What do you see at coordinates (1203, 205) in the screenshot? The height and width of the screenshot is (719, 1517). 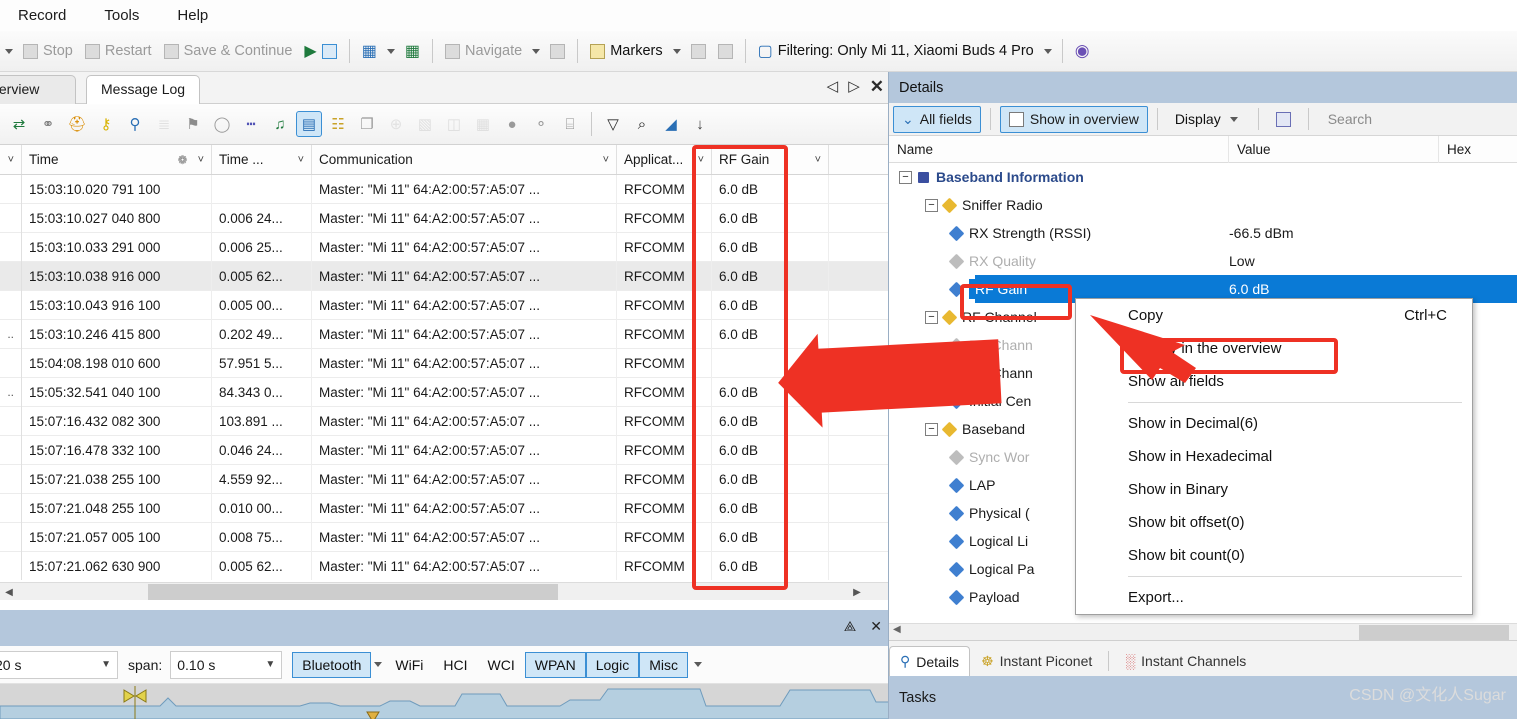 I see `tree-node: − Sniffer Radio` at bounding box center [1203, 205].